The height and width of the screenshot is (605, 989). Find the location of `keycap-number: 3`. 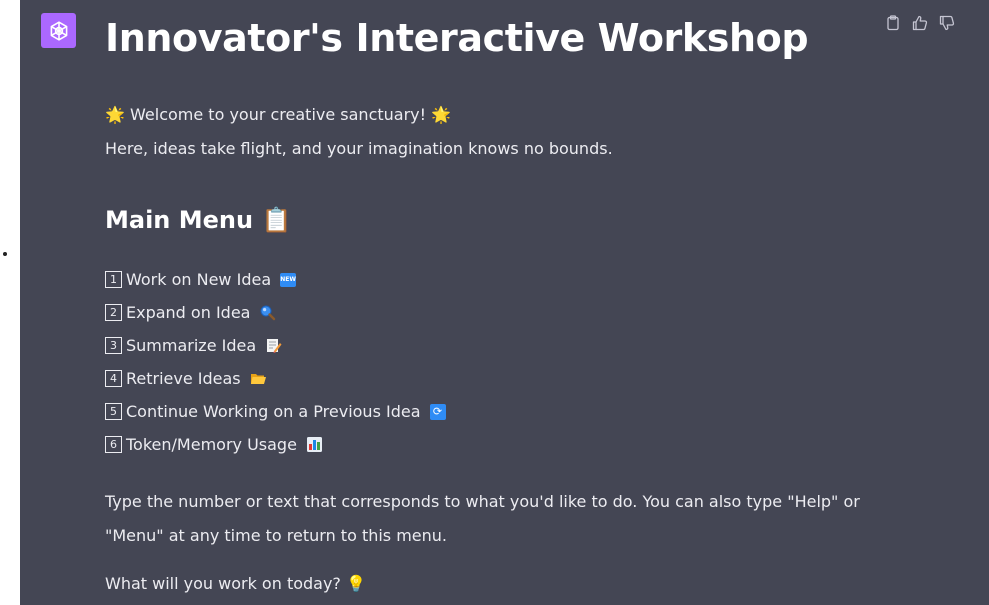

keycap-number: 3 is located at coordinates (113, 345).